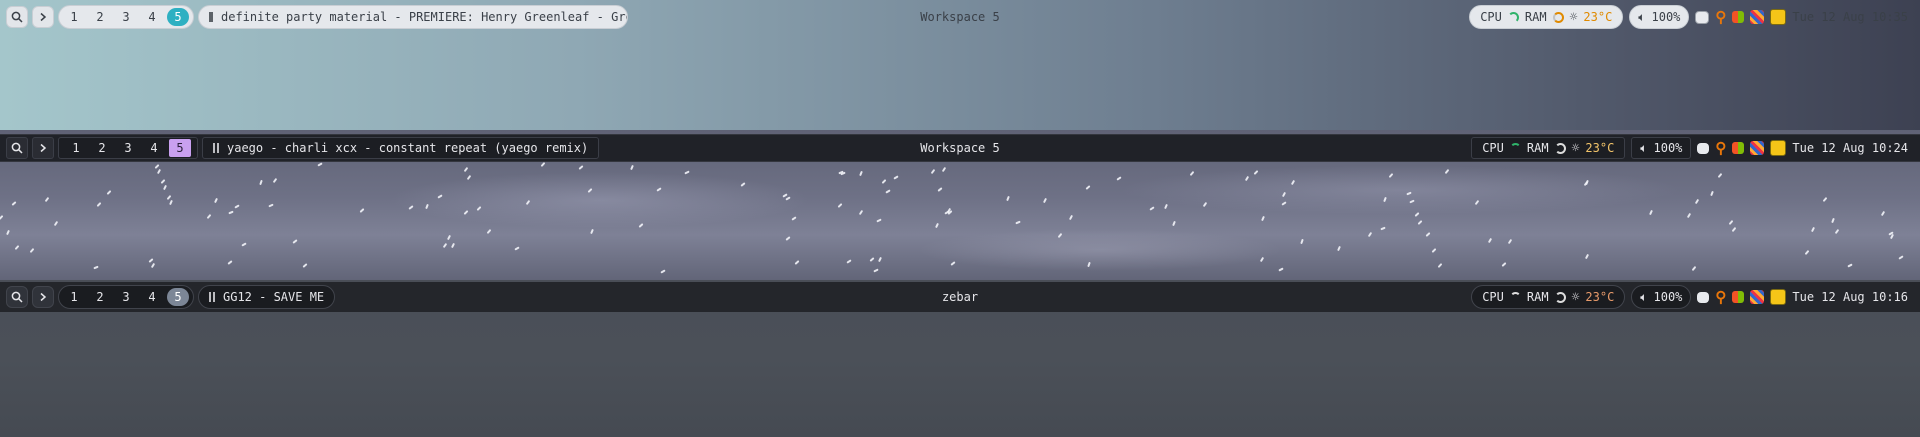 The width and height of the screenshot is (1920, 437). Describe the element at coordinates (1560, 148) in the screenshot. I see `ram-usage-icon` at that location.